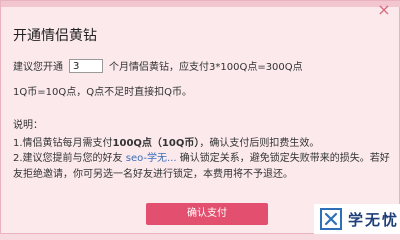 This screenshot has width=400, height=240. Describe the element at coordinates (200, 4) in the screenshot. I see `dialog-titlebar` at that location.